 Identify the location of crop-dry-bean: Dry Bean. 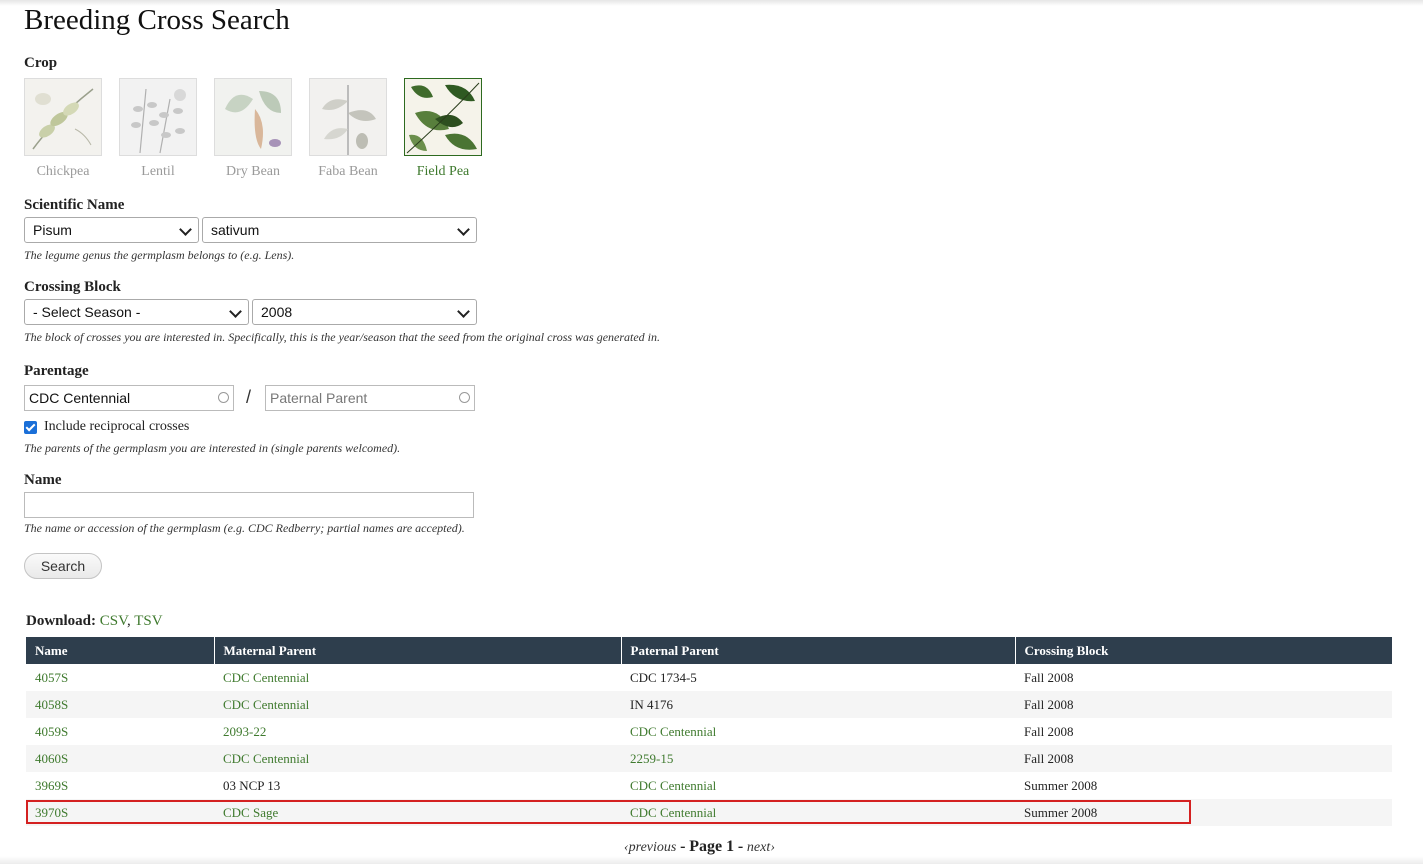
(253, 129).